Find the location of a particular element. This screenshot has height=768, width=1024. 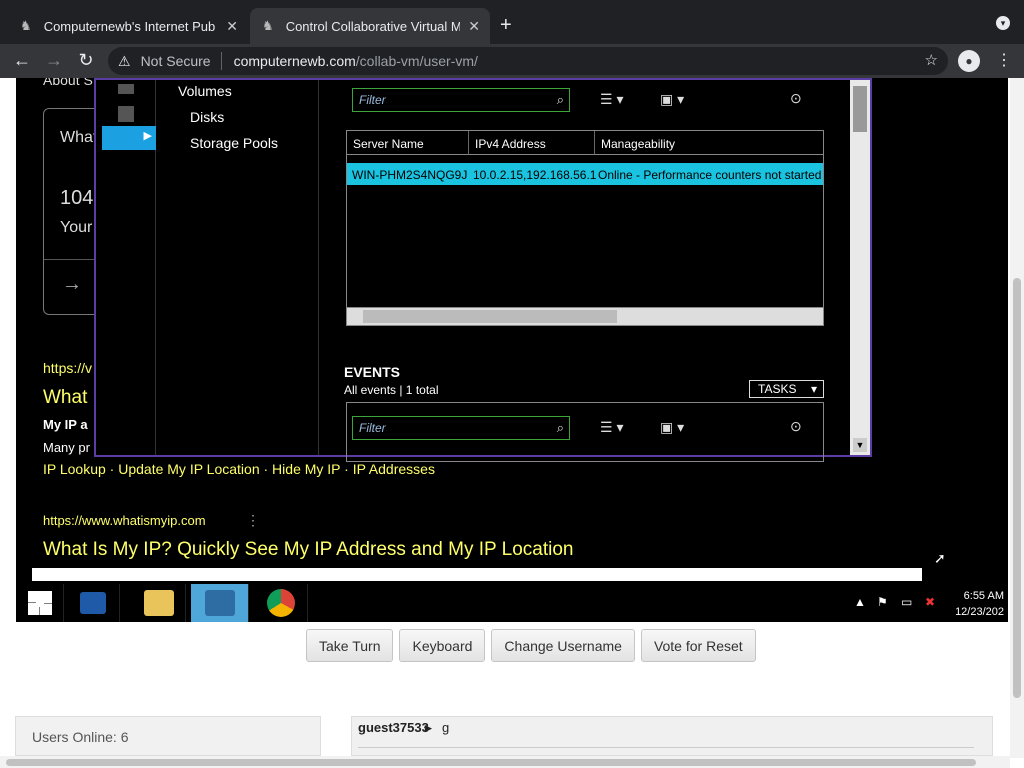

server-icon is located at coordinates (126, 89).